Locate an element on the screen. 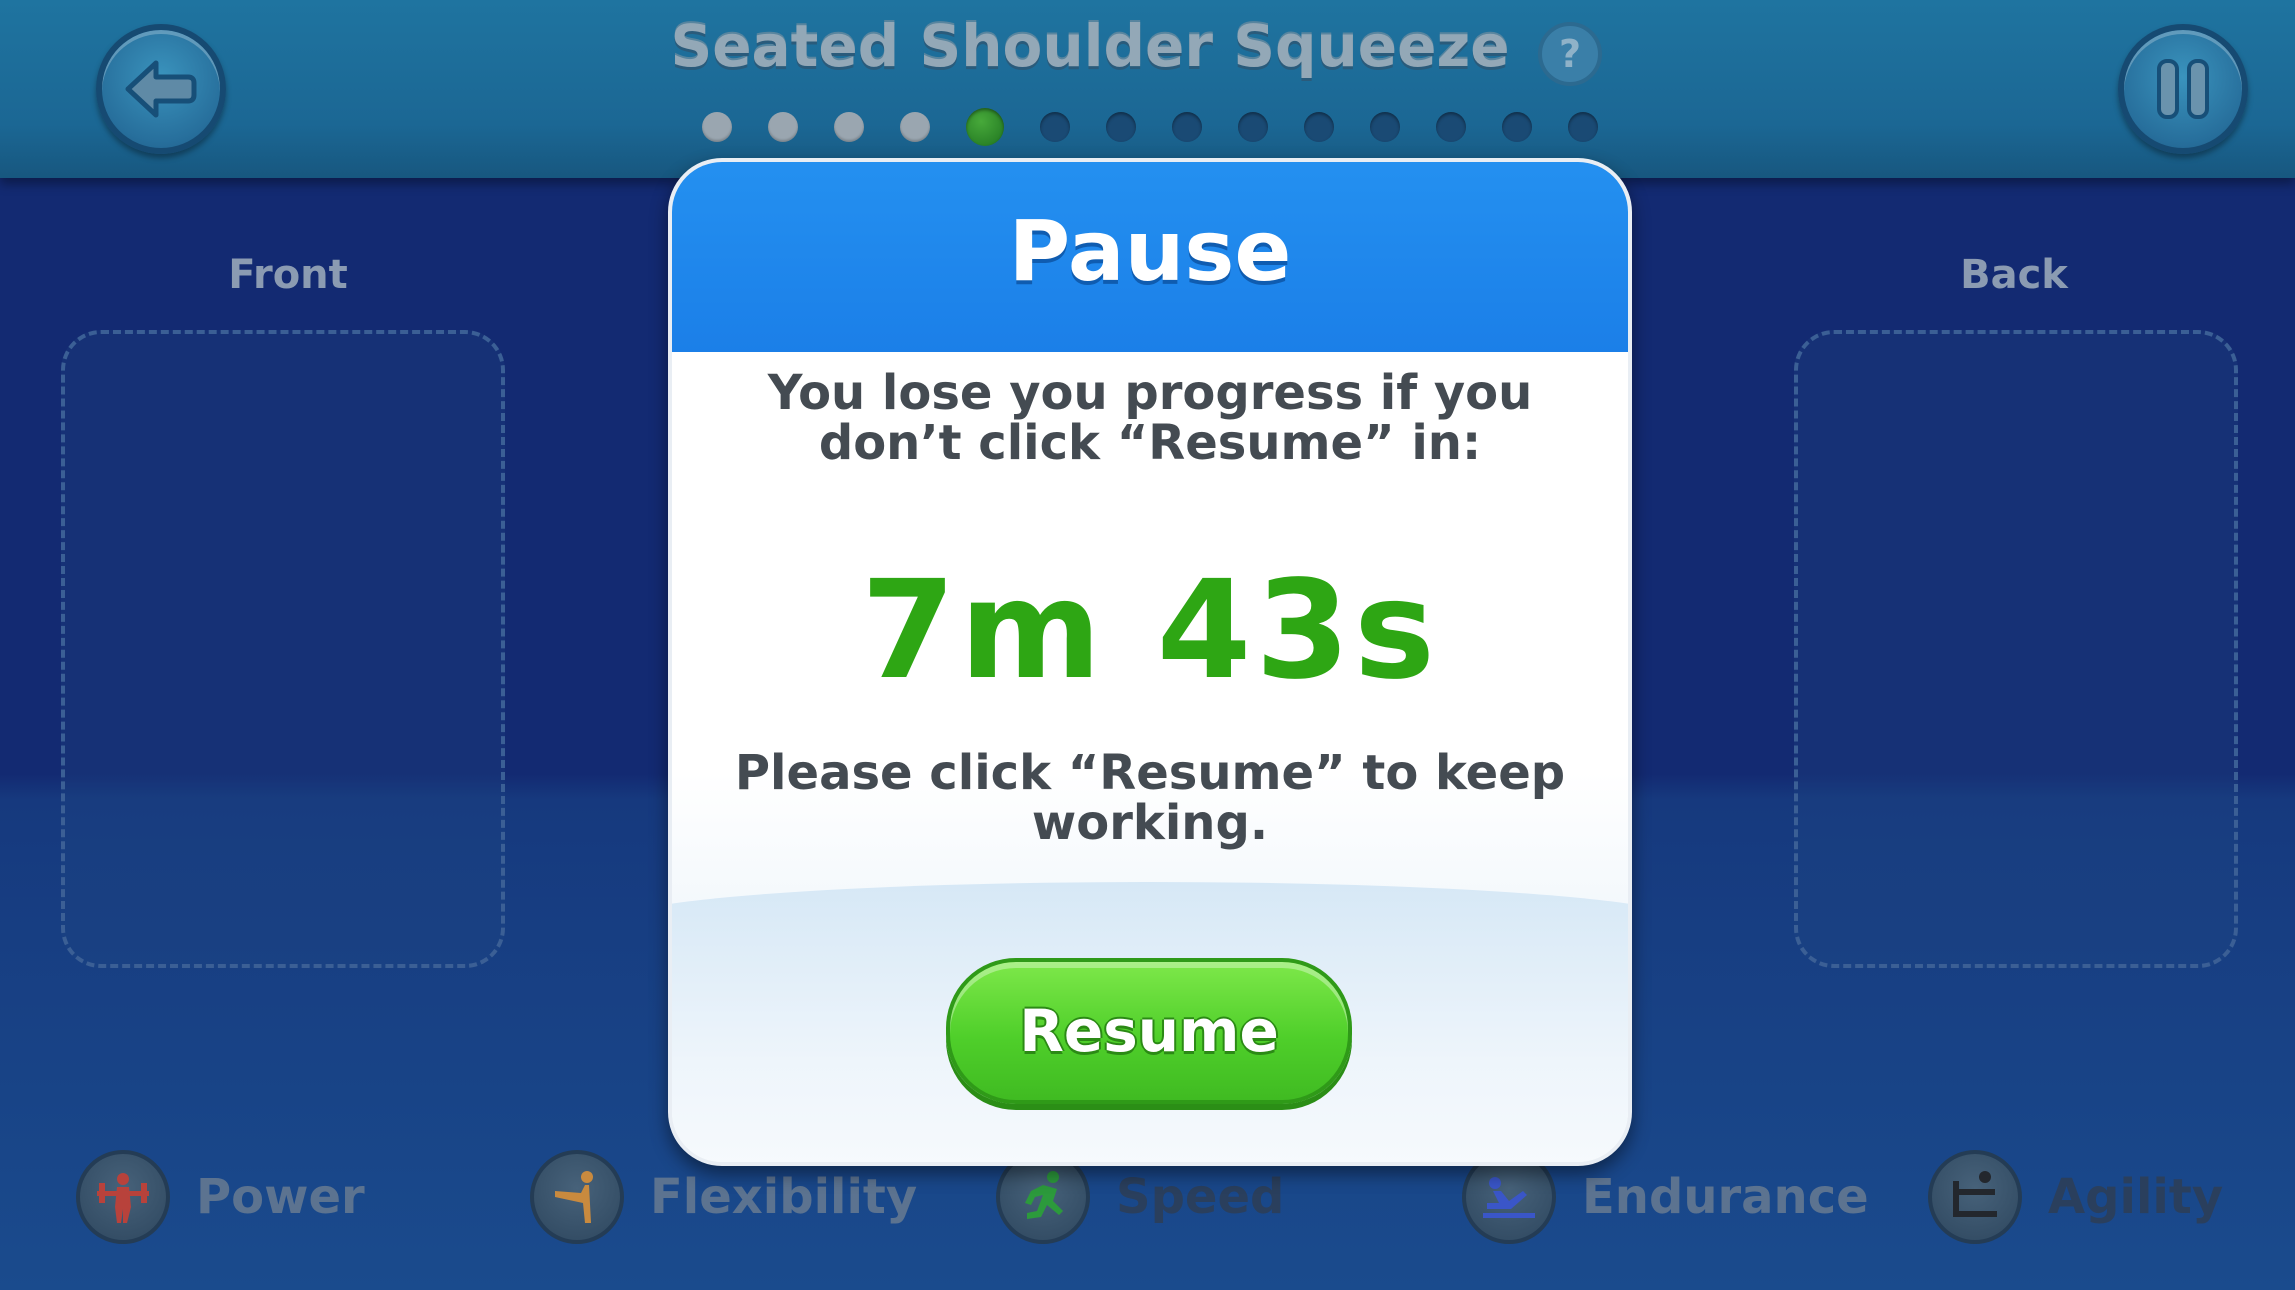  arrow-left-icon is located at coordinates (161, 89).